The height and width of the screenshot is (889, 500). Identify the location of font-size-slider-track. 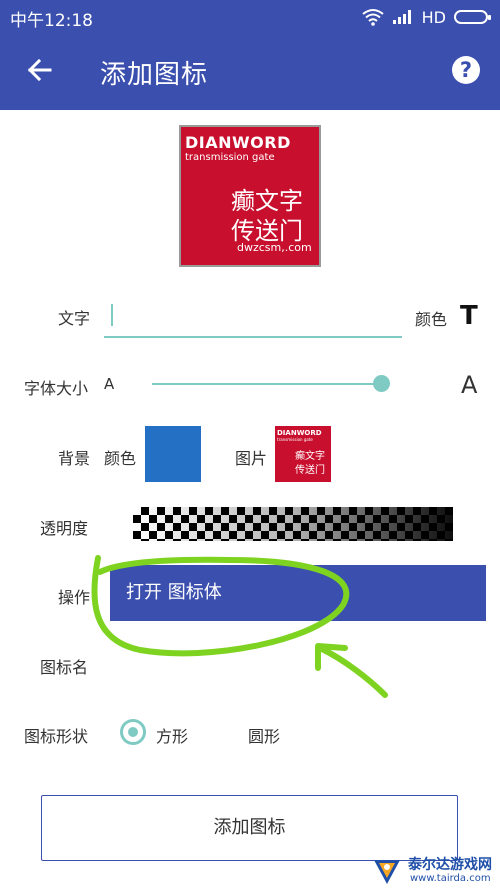
(268, 384).